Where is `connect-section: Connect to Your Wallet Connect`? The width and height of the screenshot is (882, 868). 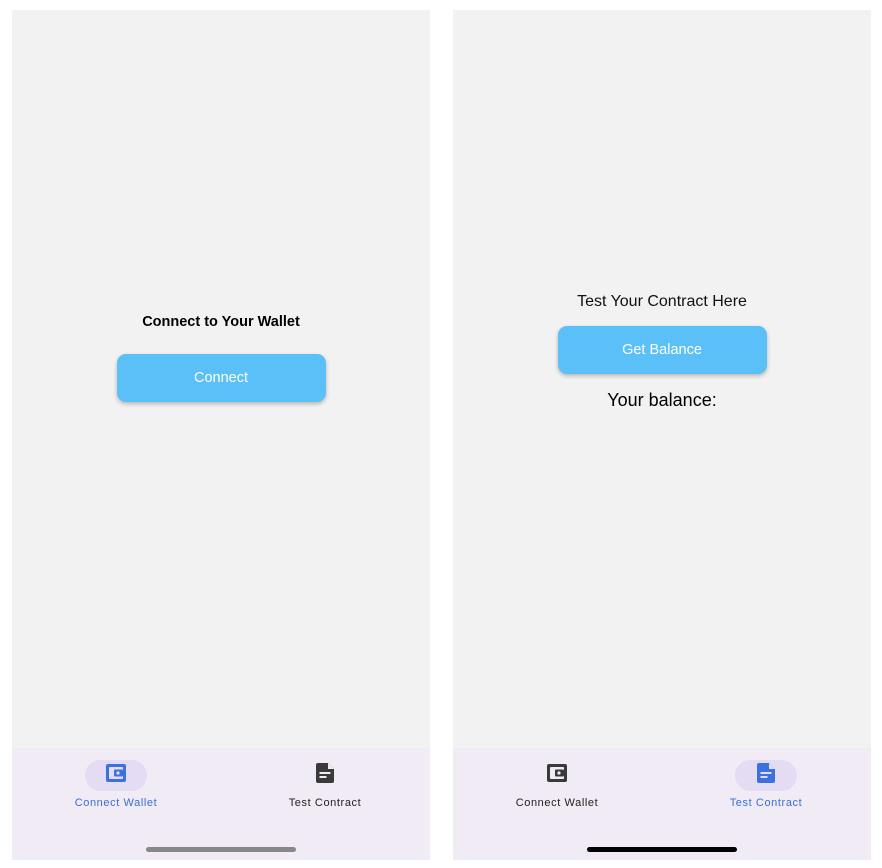 connect-section: Connect to Your Wallet Connect is located at coordinates (221, 358).